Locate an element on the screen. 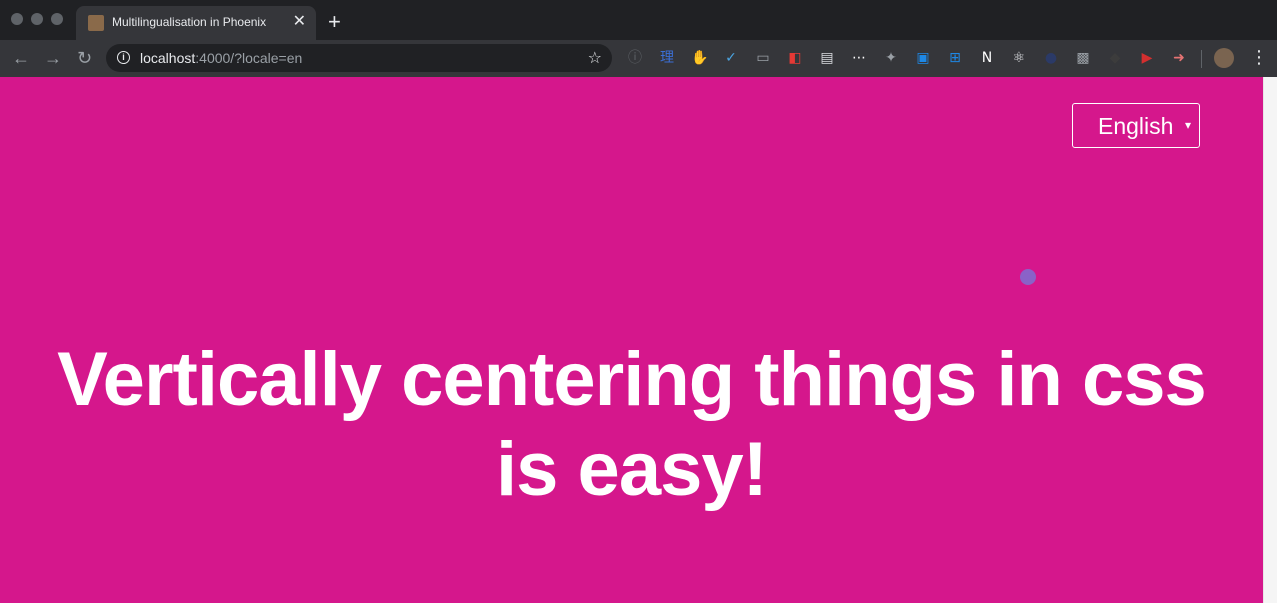  dark-circle-extension-icon: ● is located at coordinates (1051, 58).